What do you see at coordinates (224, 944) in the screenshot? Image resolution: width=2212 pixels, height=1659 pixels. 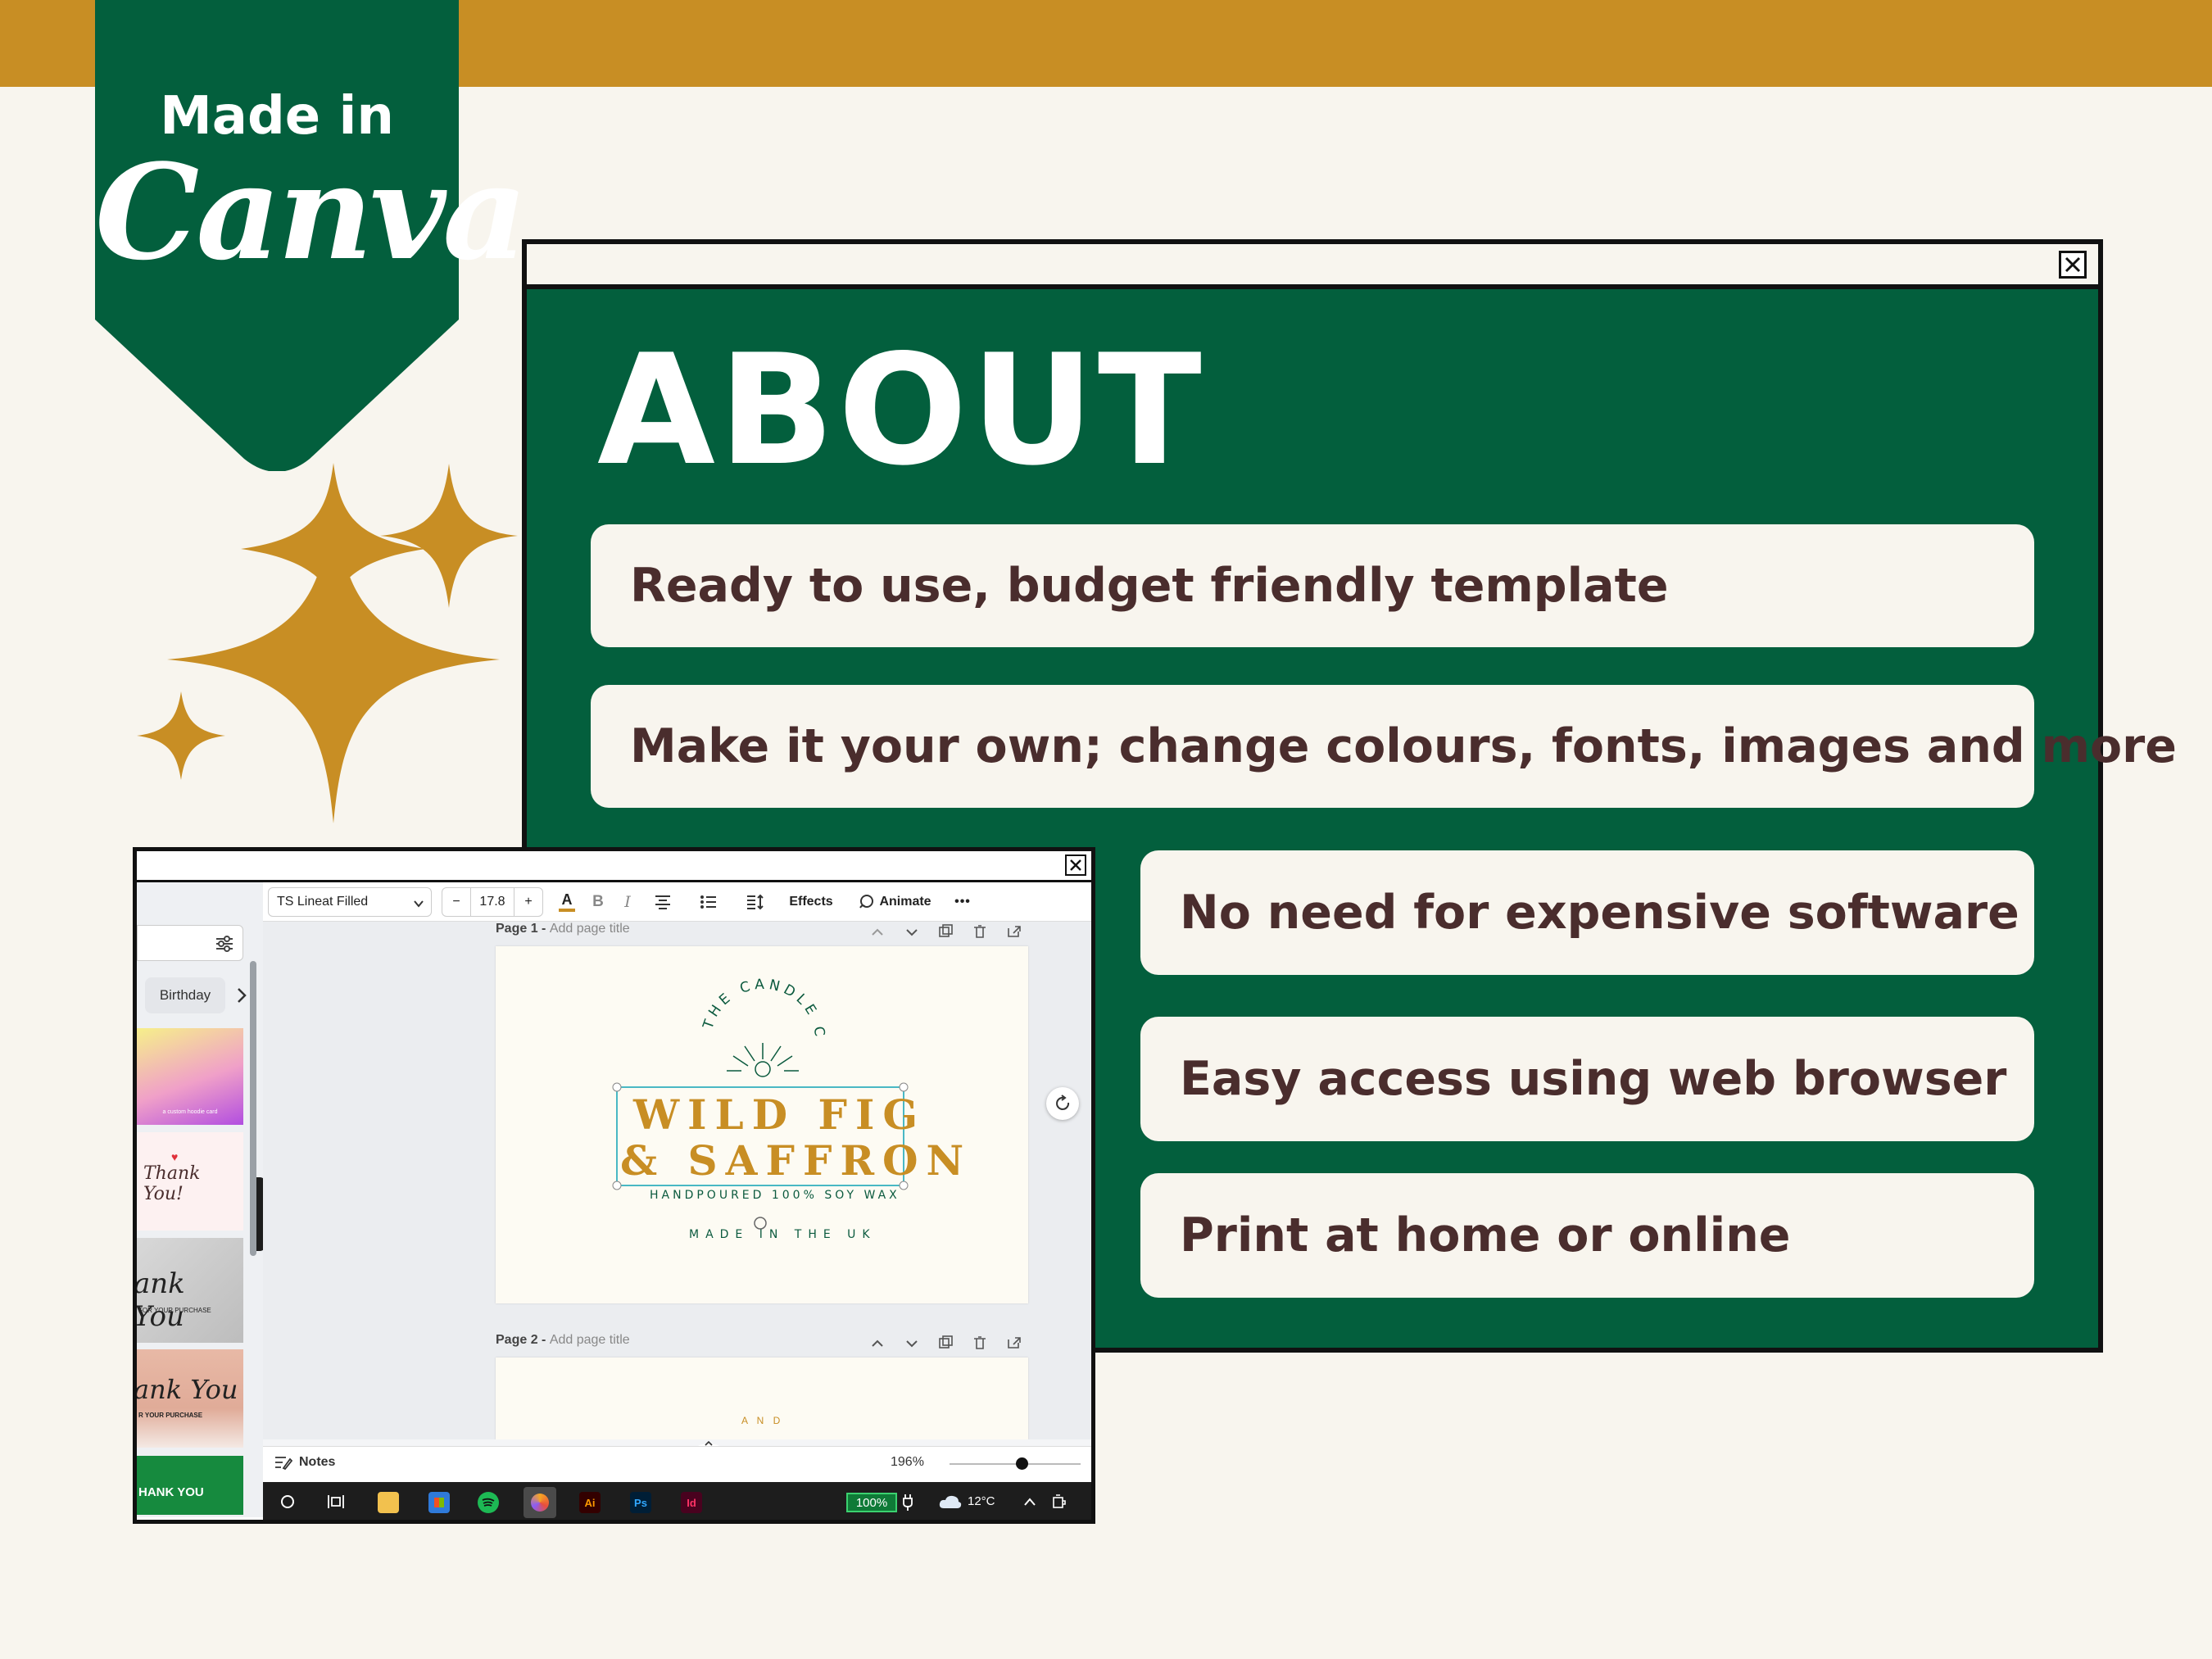 I see `filter-icon` at bounding box center [224, 944].